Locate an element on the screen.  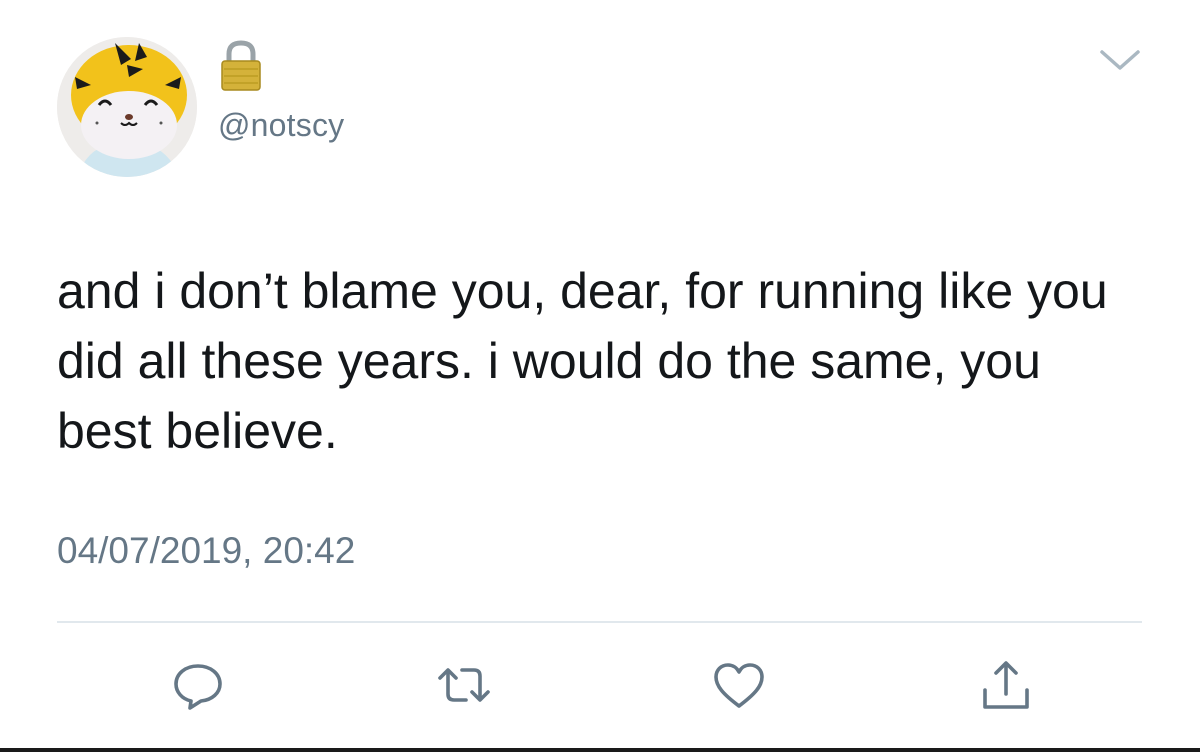
divider is located at coordinates (599, 622).